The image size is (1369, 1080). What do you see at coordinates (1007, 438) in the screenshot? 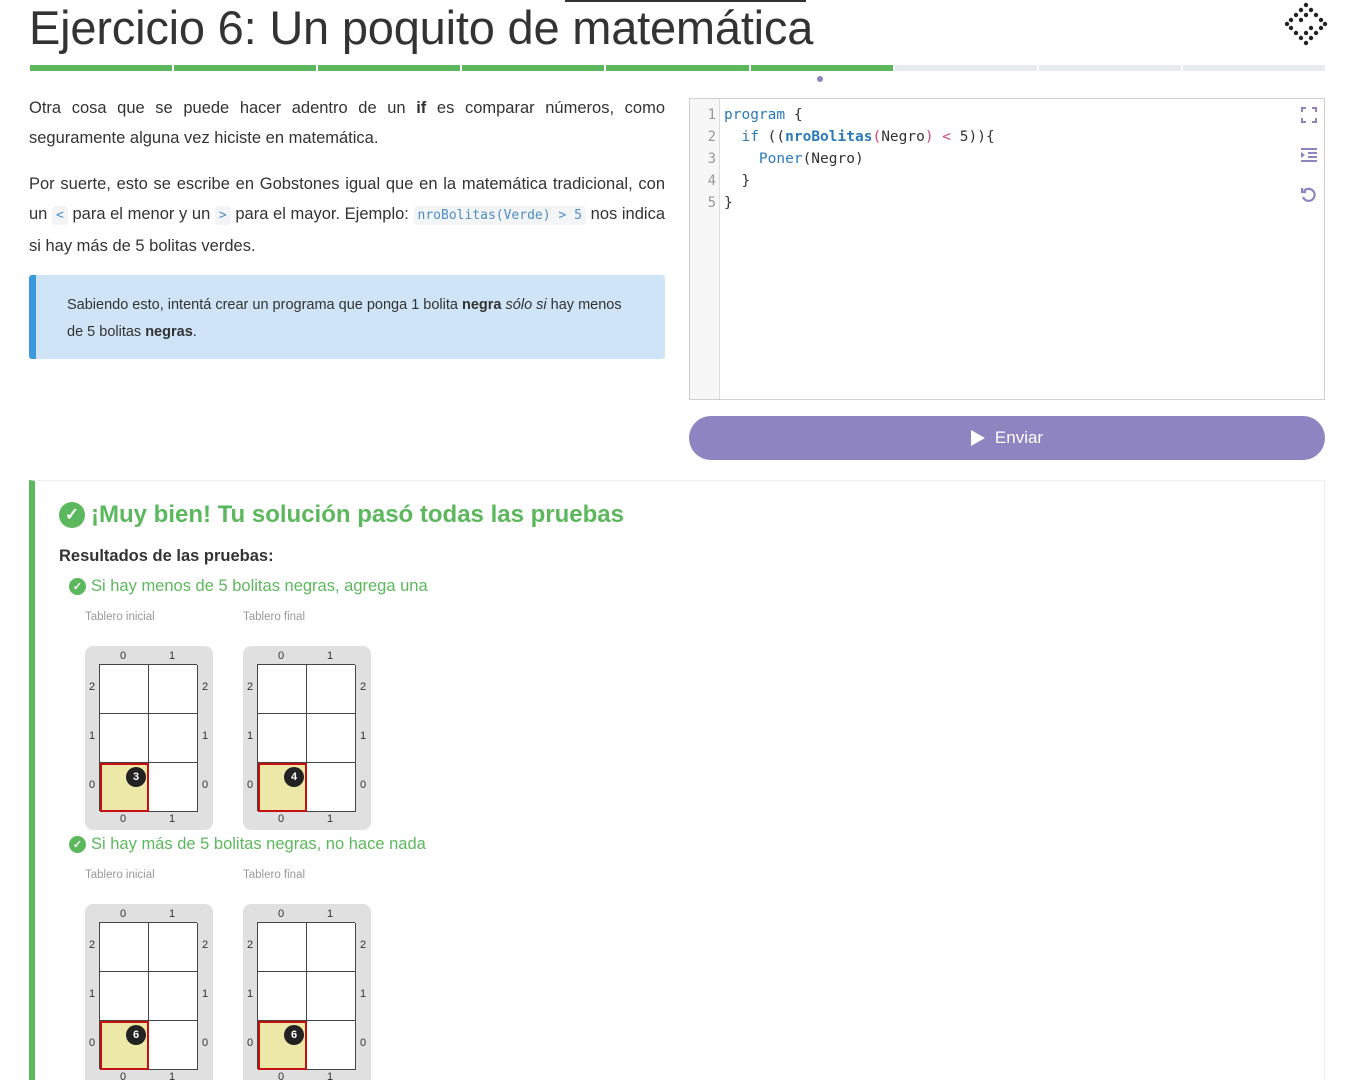
I see `submit-button: Enviar` at bounding box center [1007, 438].